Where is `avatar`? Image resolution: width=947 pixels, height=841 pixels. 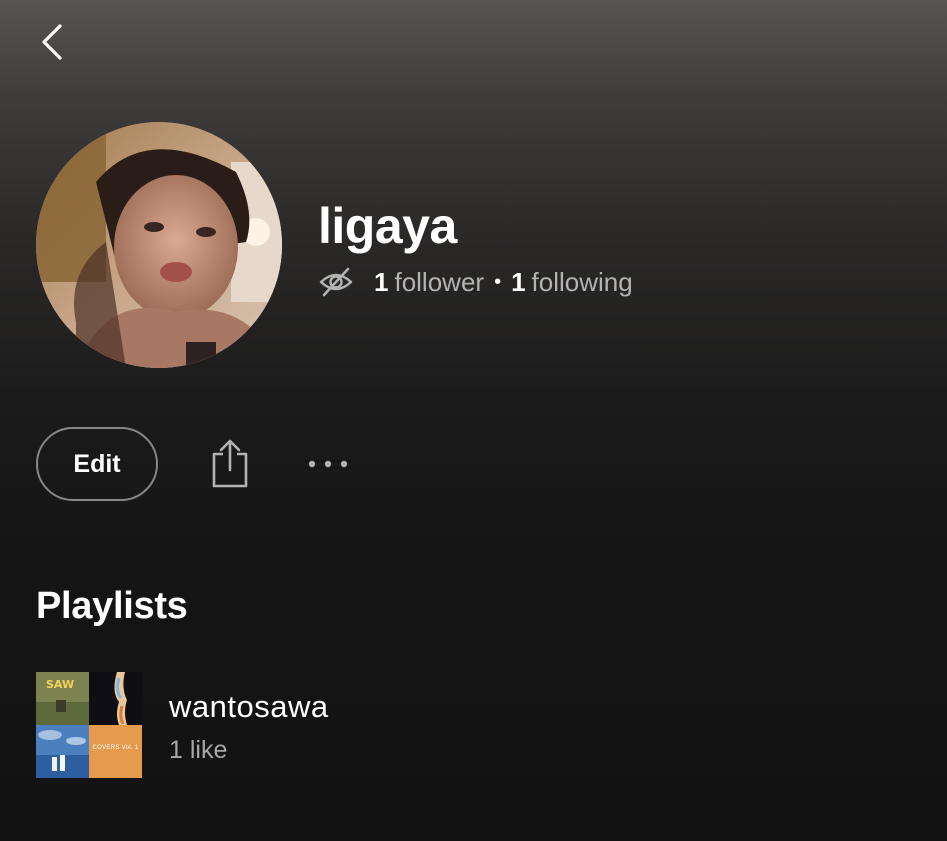
avatar is located at coordinates (159, 245).